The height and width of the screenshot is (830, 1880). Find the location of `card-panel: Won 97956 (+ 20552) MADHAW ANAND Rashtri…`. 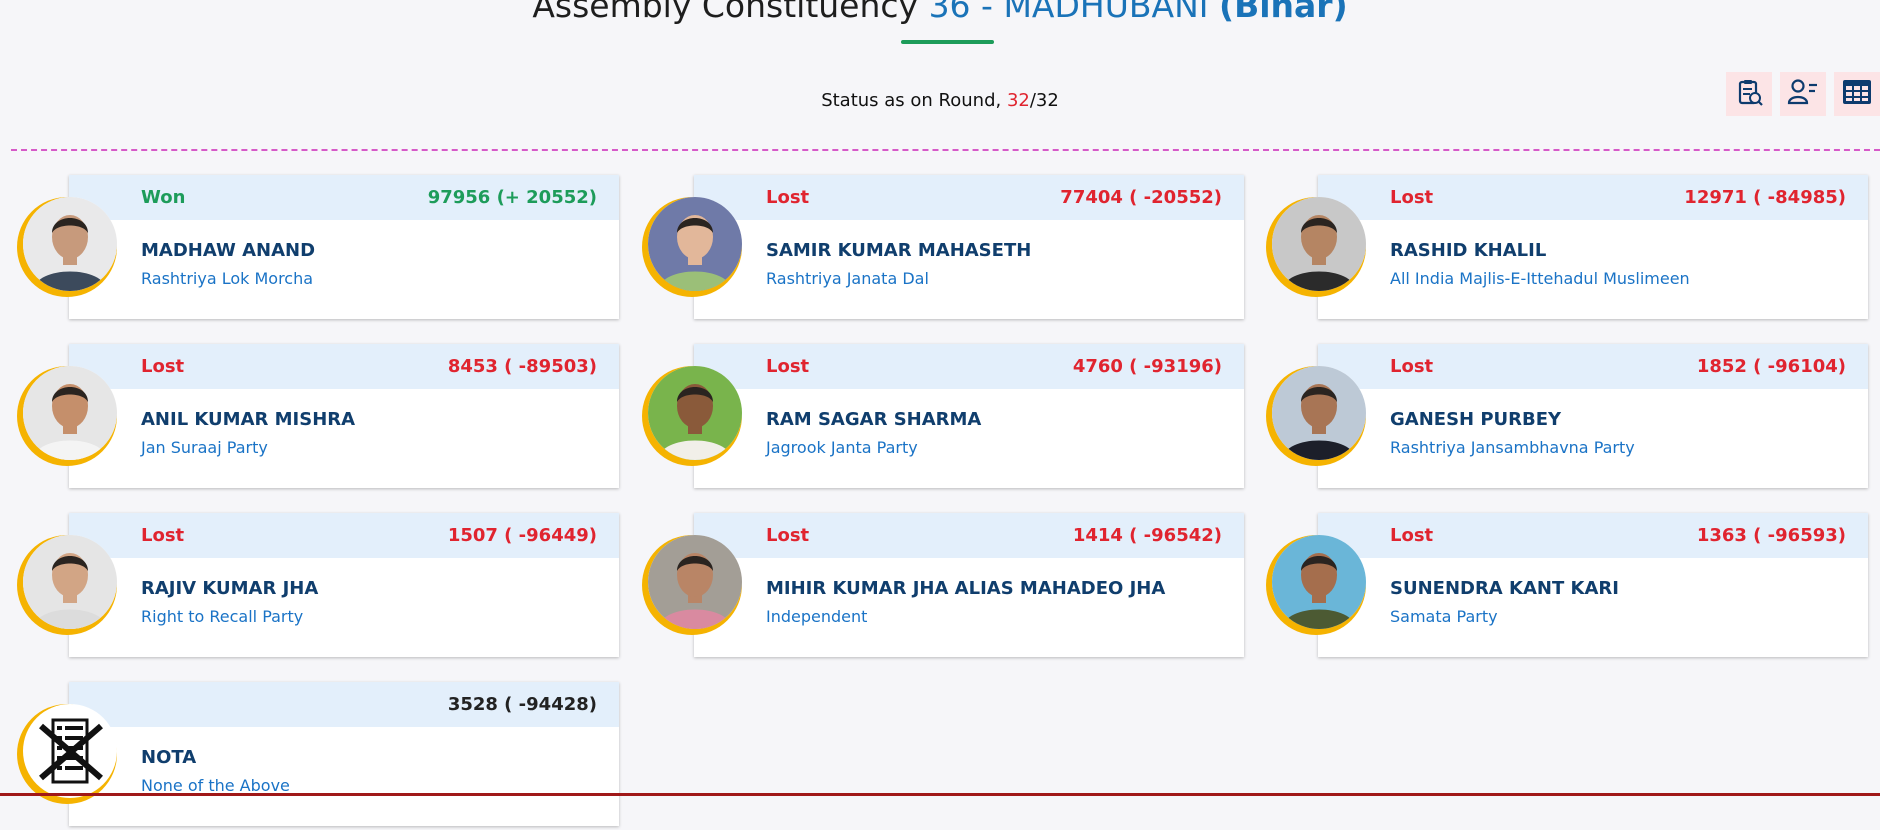

card-panel: Won 97956 (+ 20552) MADHAW ANAND Rashtri… is located at coordinates (344, 247).